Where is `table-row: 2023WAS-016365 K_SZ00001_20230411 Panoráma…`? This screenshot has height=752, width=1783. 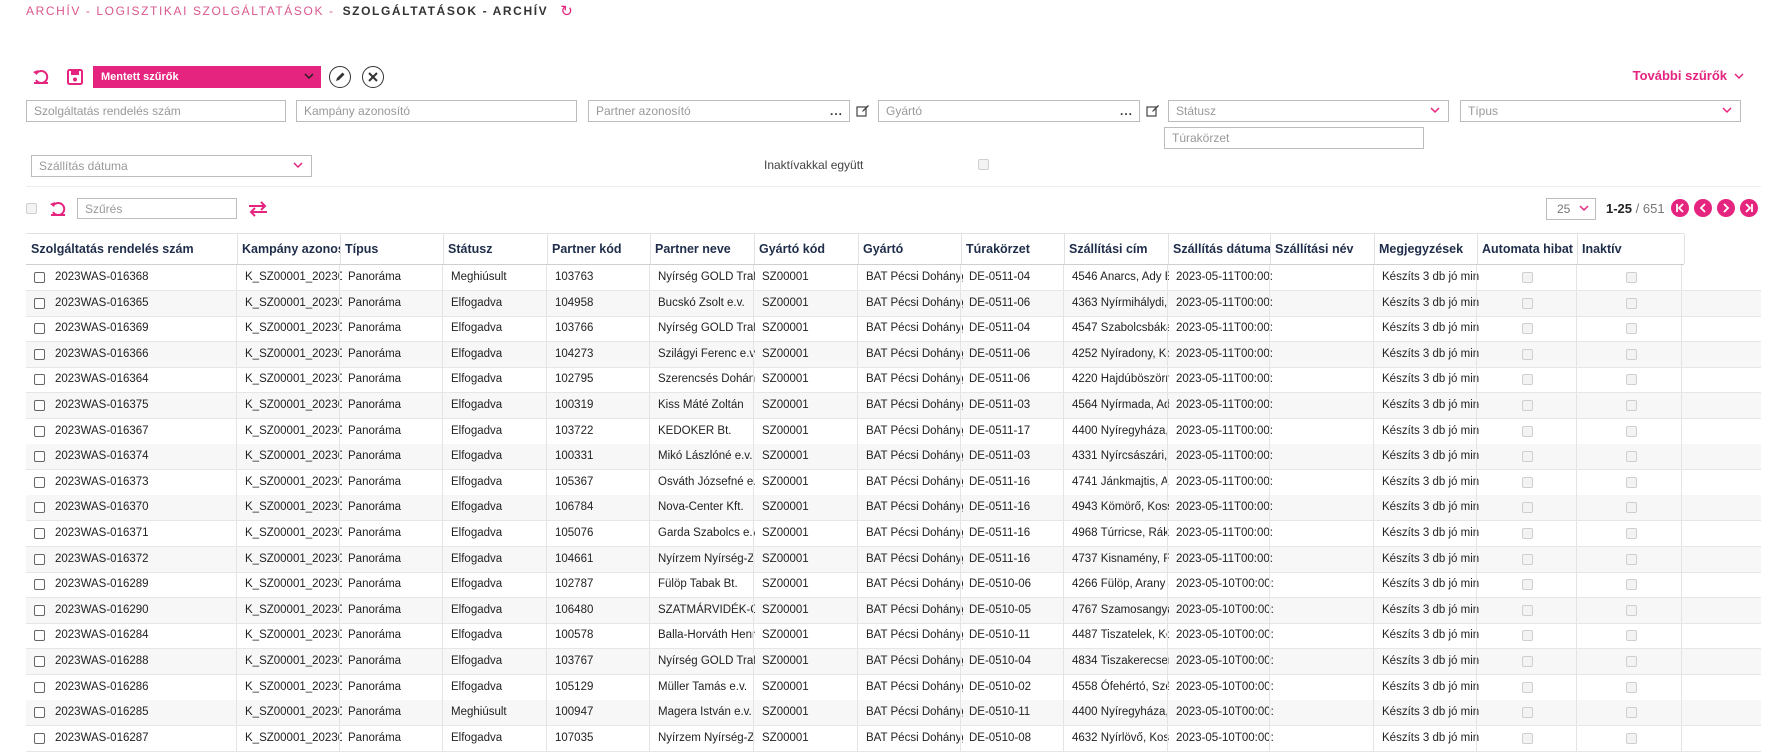 table-row: 2023WAS-016365 K_SZ00001_20230411 Panoráma… is located at coordinates (893, 303).